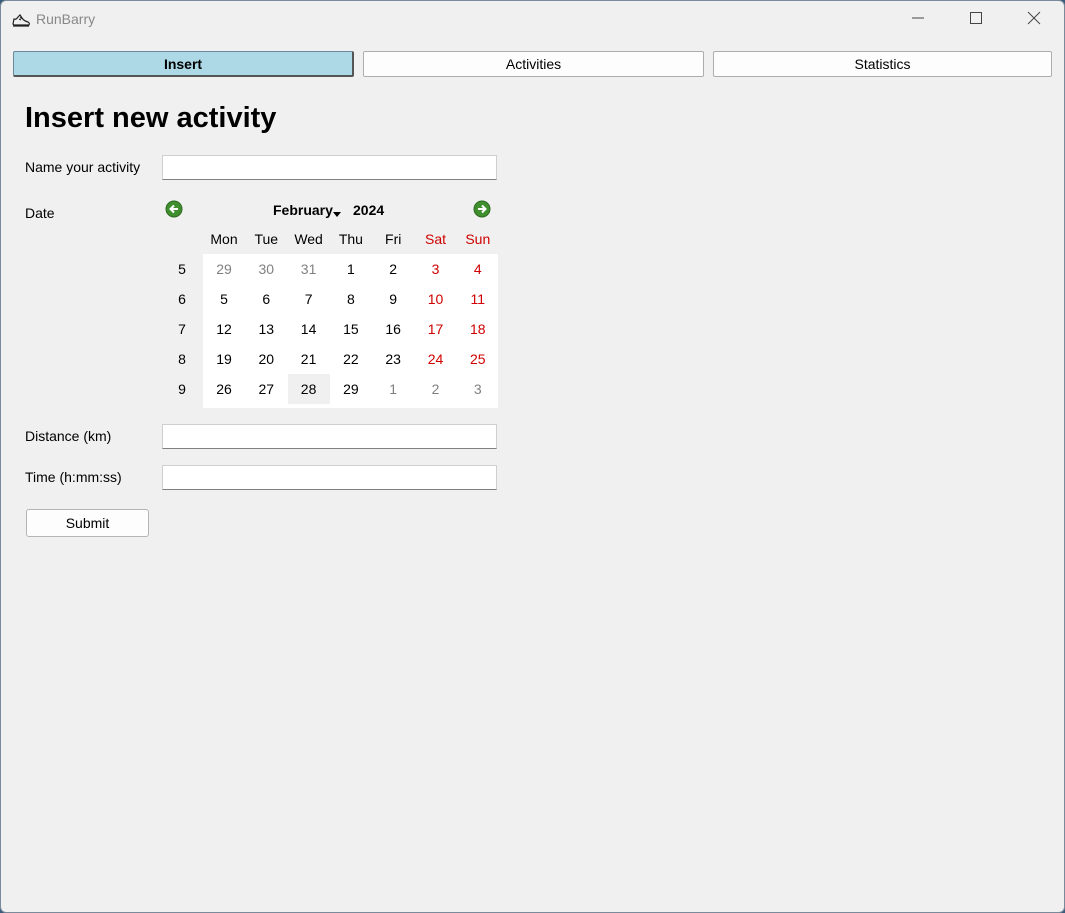  Describe the element at coordinates (68, 436) in the screenshot. I see `distance-label: Distance (km)` at that location.